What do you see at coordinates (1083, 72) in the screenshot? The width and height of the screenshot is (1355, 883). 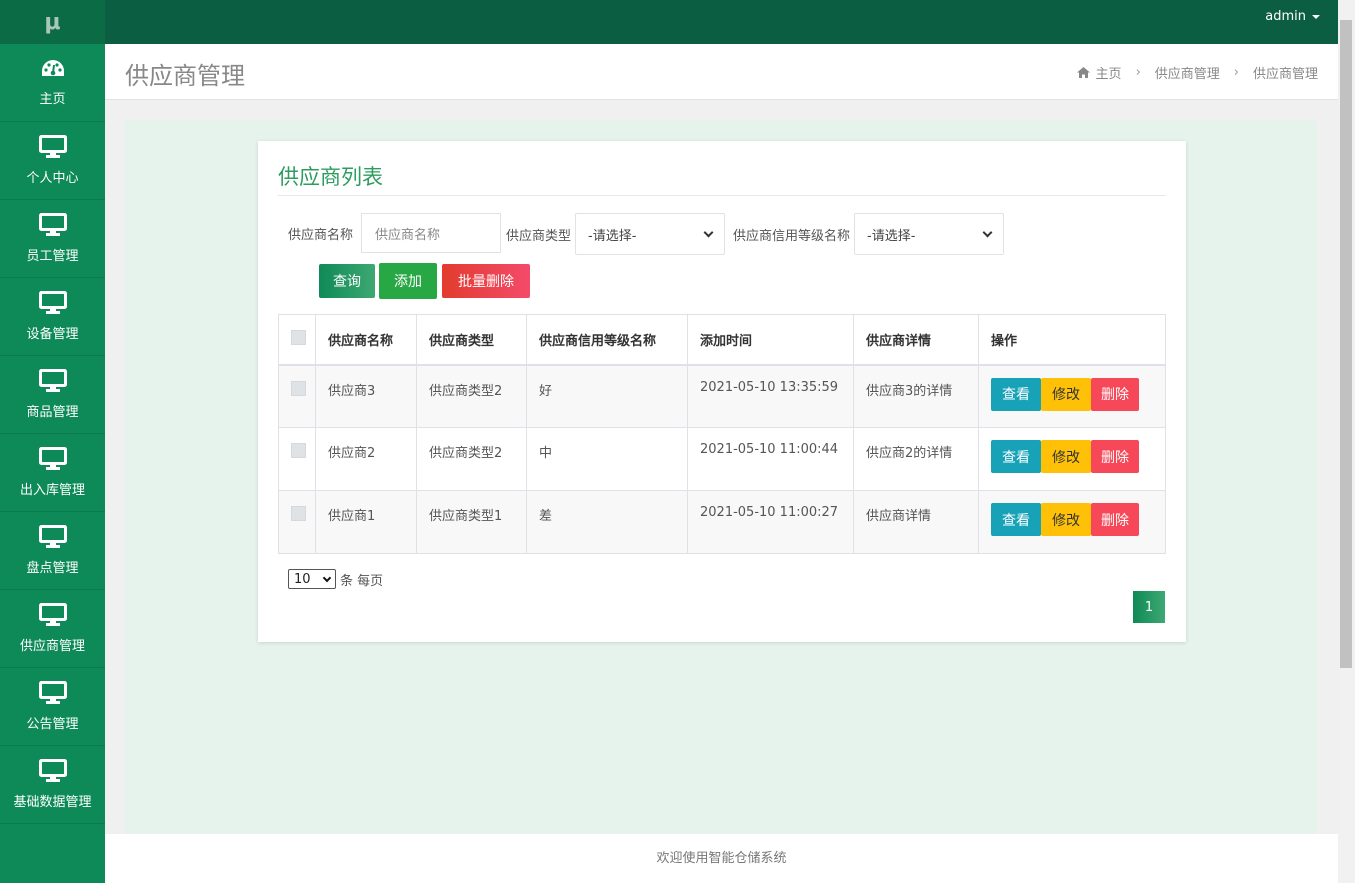 I see `home-icon` at bounding box center [1083, 72].